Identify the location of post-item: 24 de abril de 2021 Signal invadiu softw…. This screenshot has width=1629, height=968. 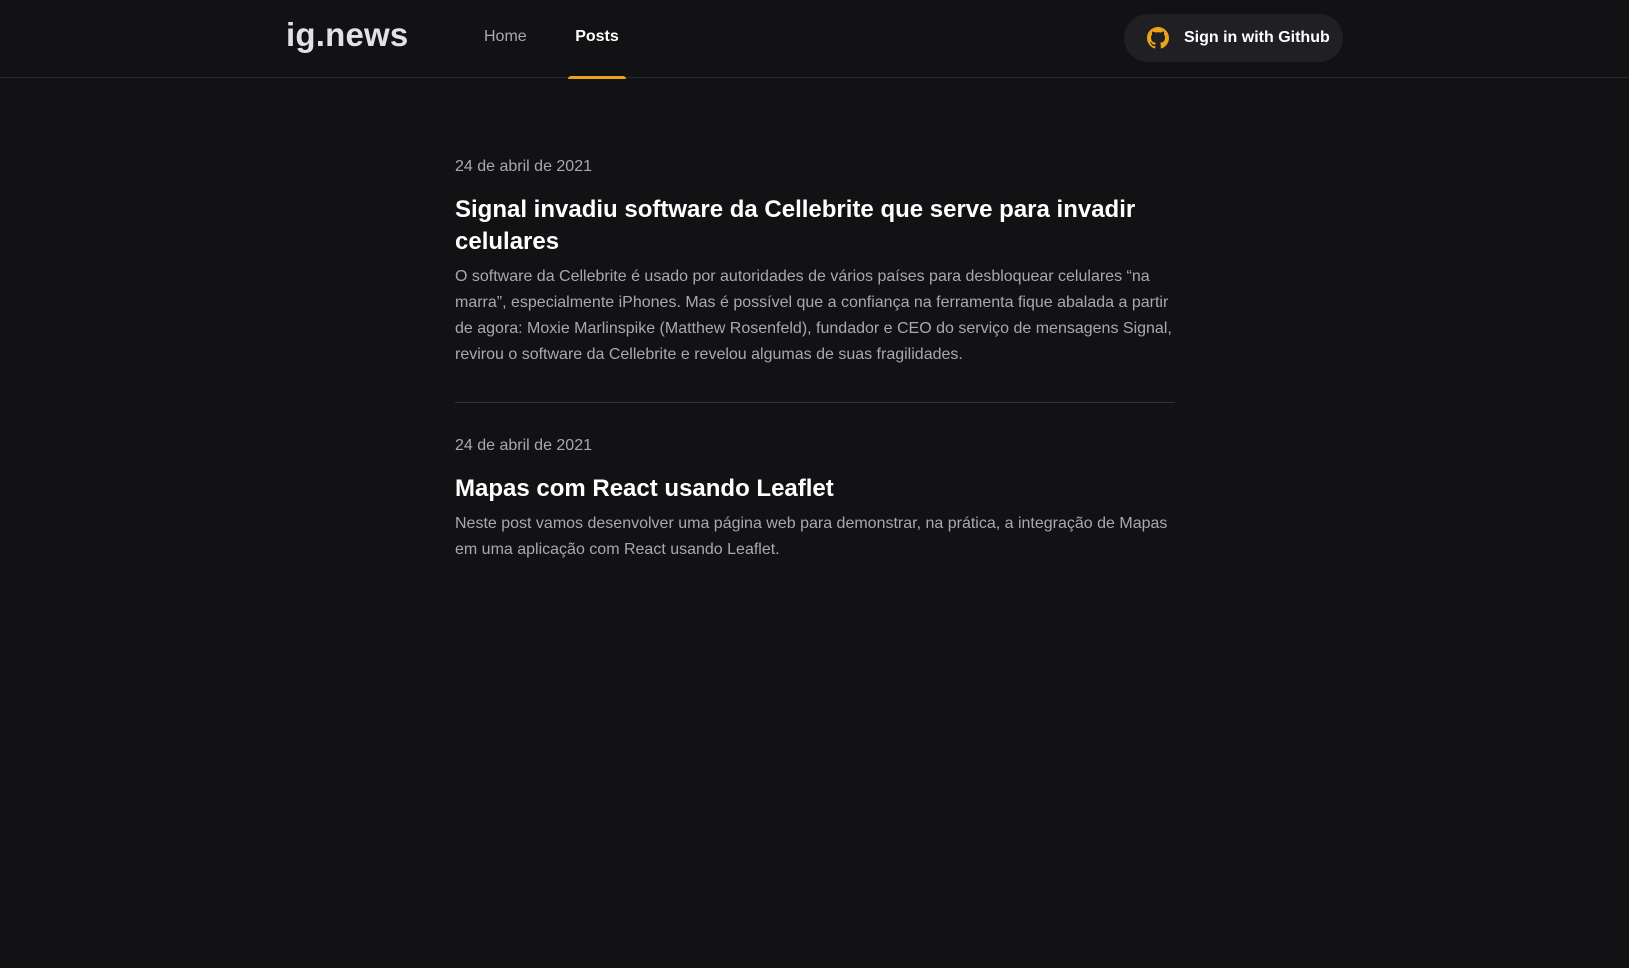
(815, 262).